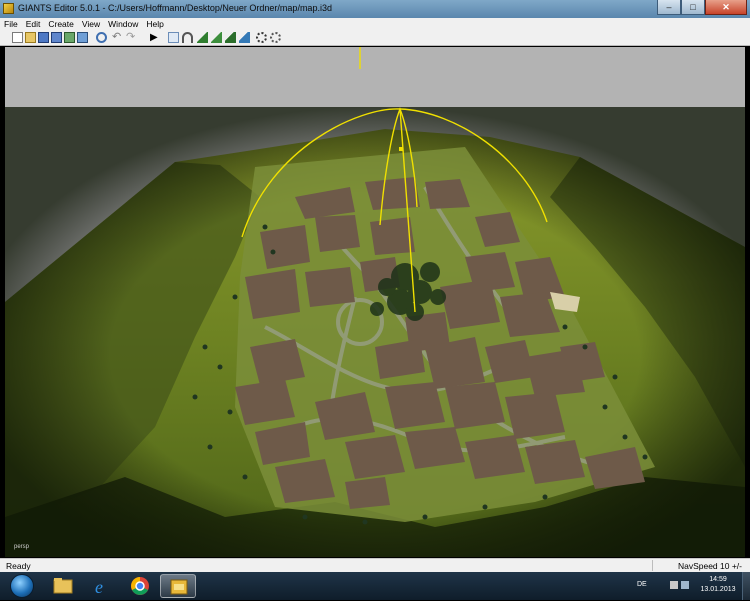 The image size is (750, 601). Describe the element at coordinates (685, 585) in the screenshot. I see `network-icon` at that location.